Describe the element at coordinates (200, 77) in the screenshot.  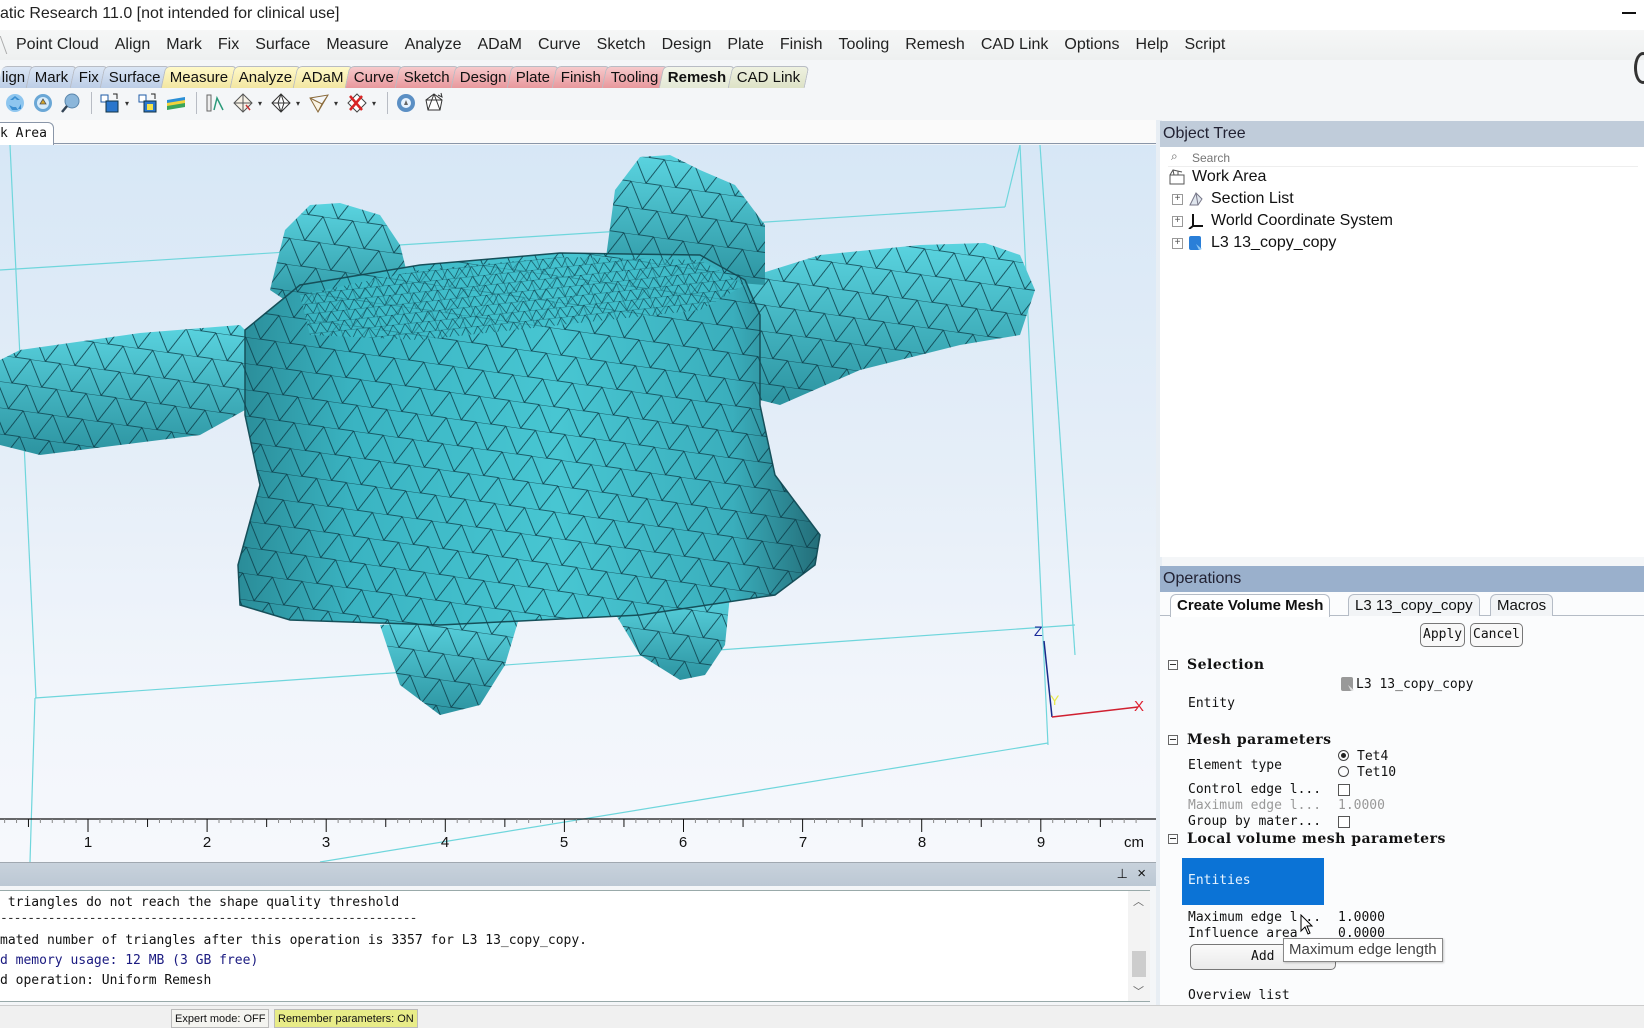
I see `ribbon-tab-measure: Measure` at that location.